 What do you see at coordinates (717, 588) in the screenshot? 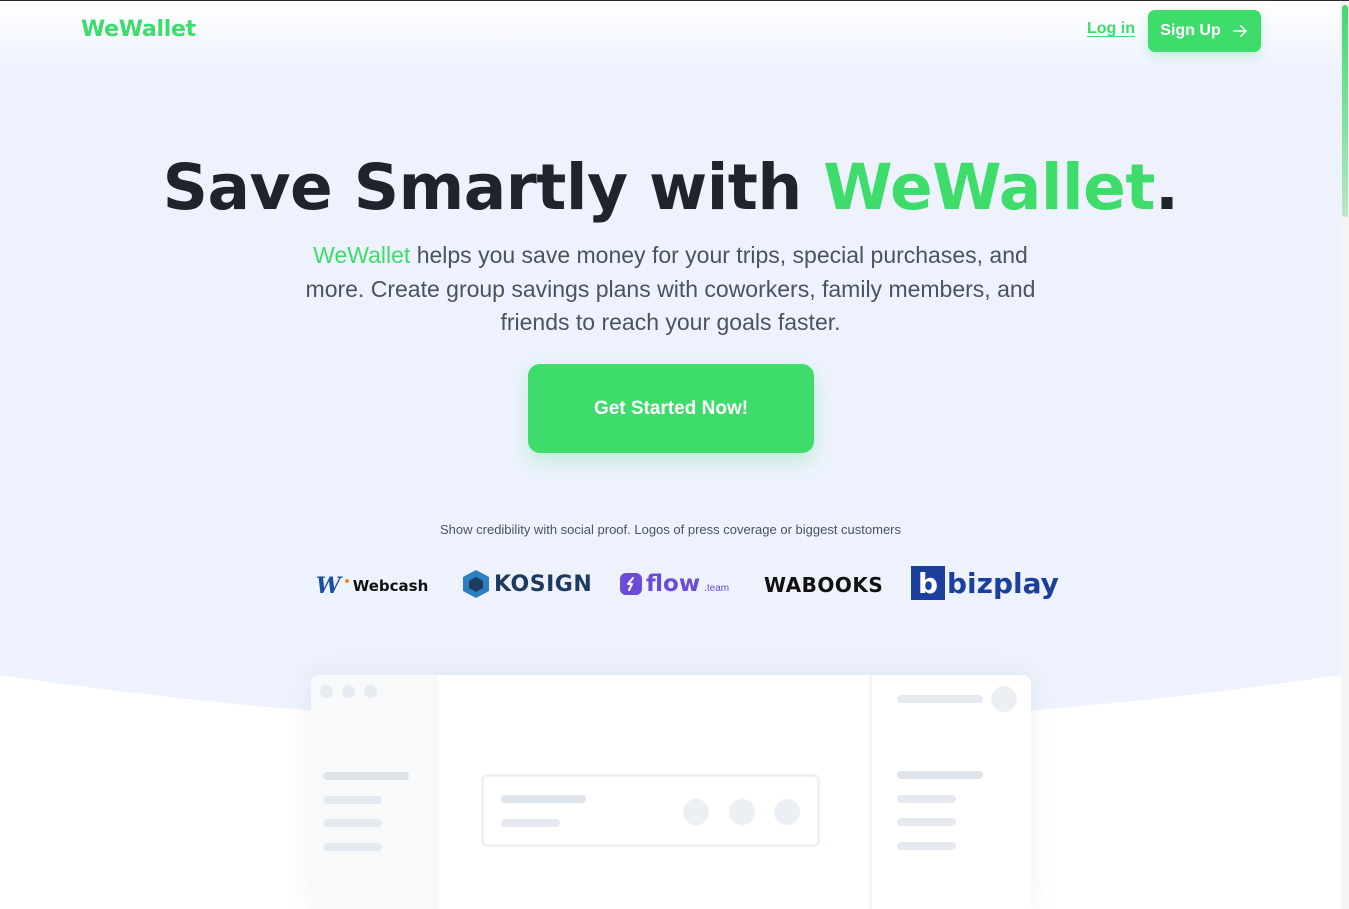
I see `flow-team-suffix: .team` at bounding box center [717, 588].